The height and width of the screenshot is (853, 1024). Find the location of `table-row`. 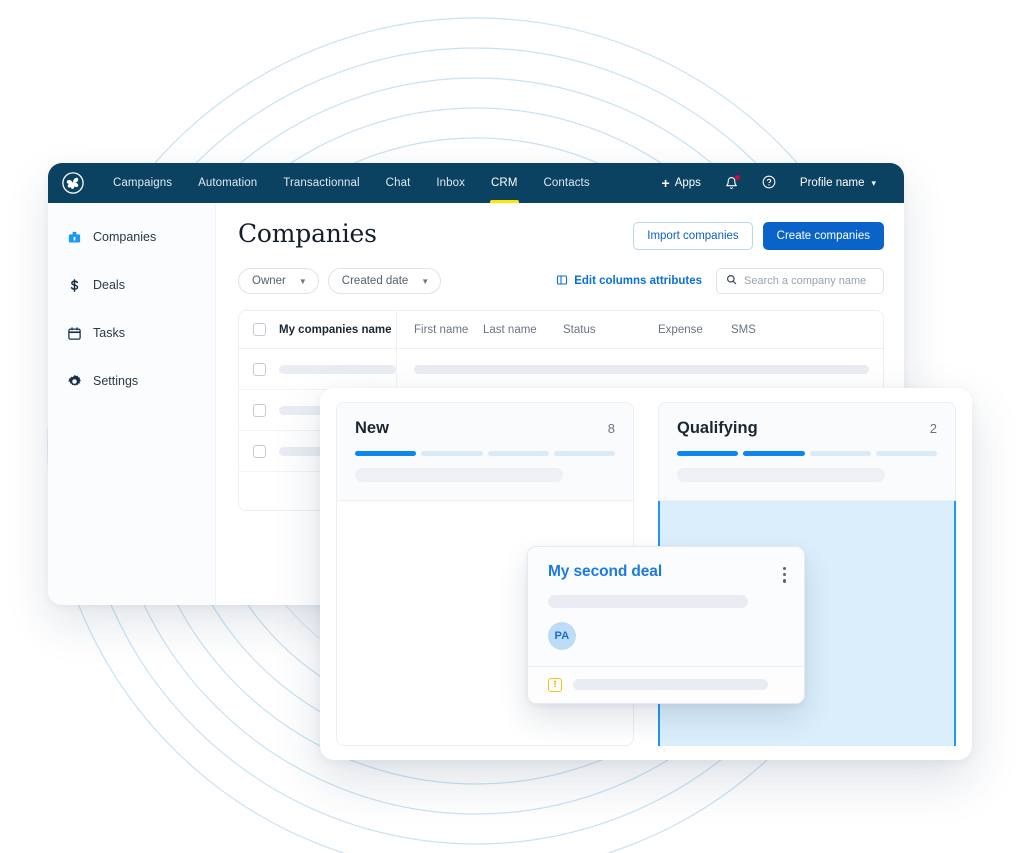

table-row is located at coordinates (561, 369).